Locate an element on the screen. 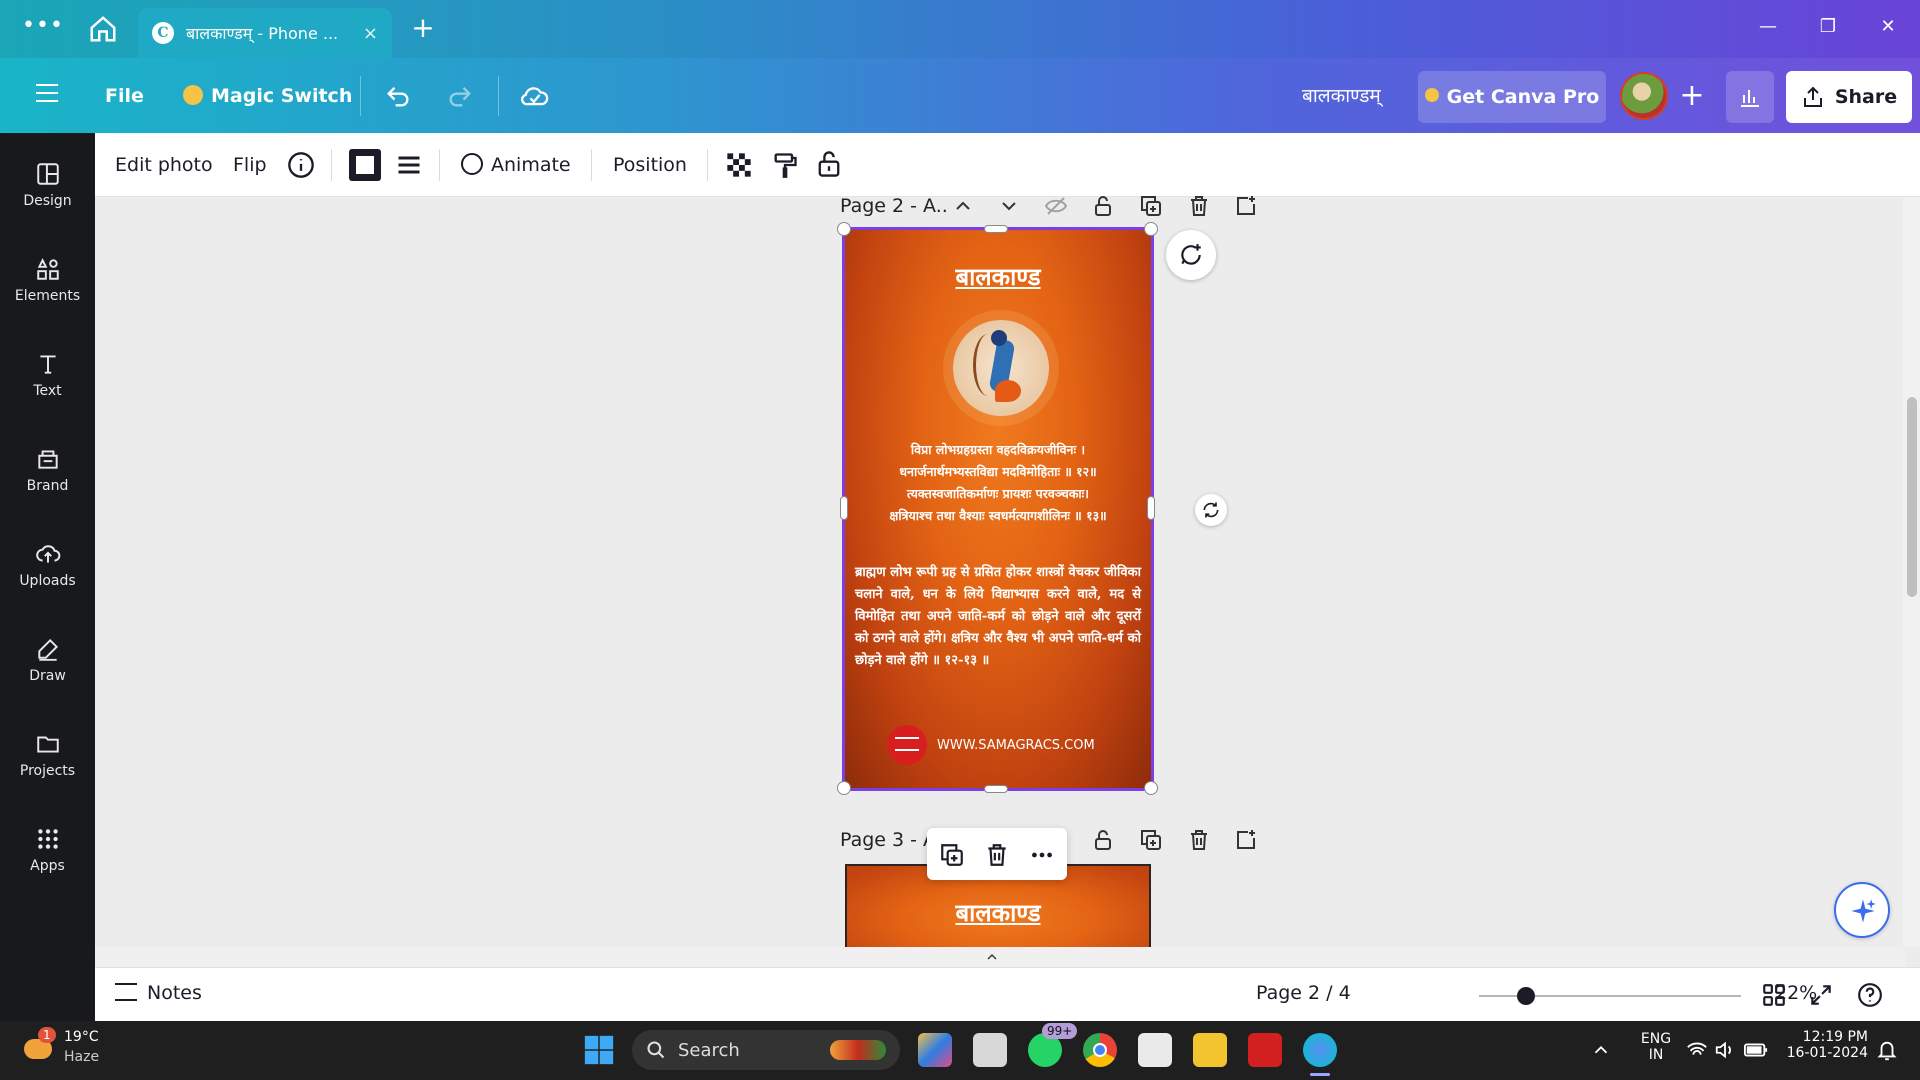  resize-handle-right is located at coordinates (1151, 508).